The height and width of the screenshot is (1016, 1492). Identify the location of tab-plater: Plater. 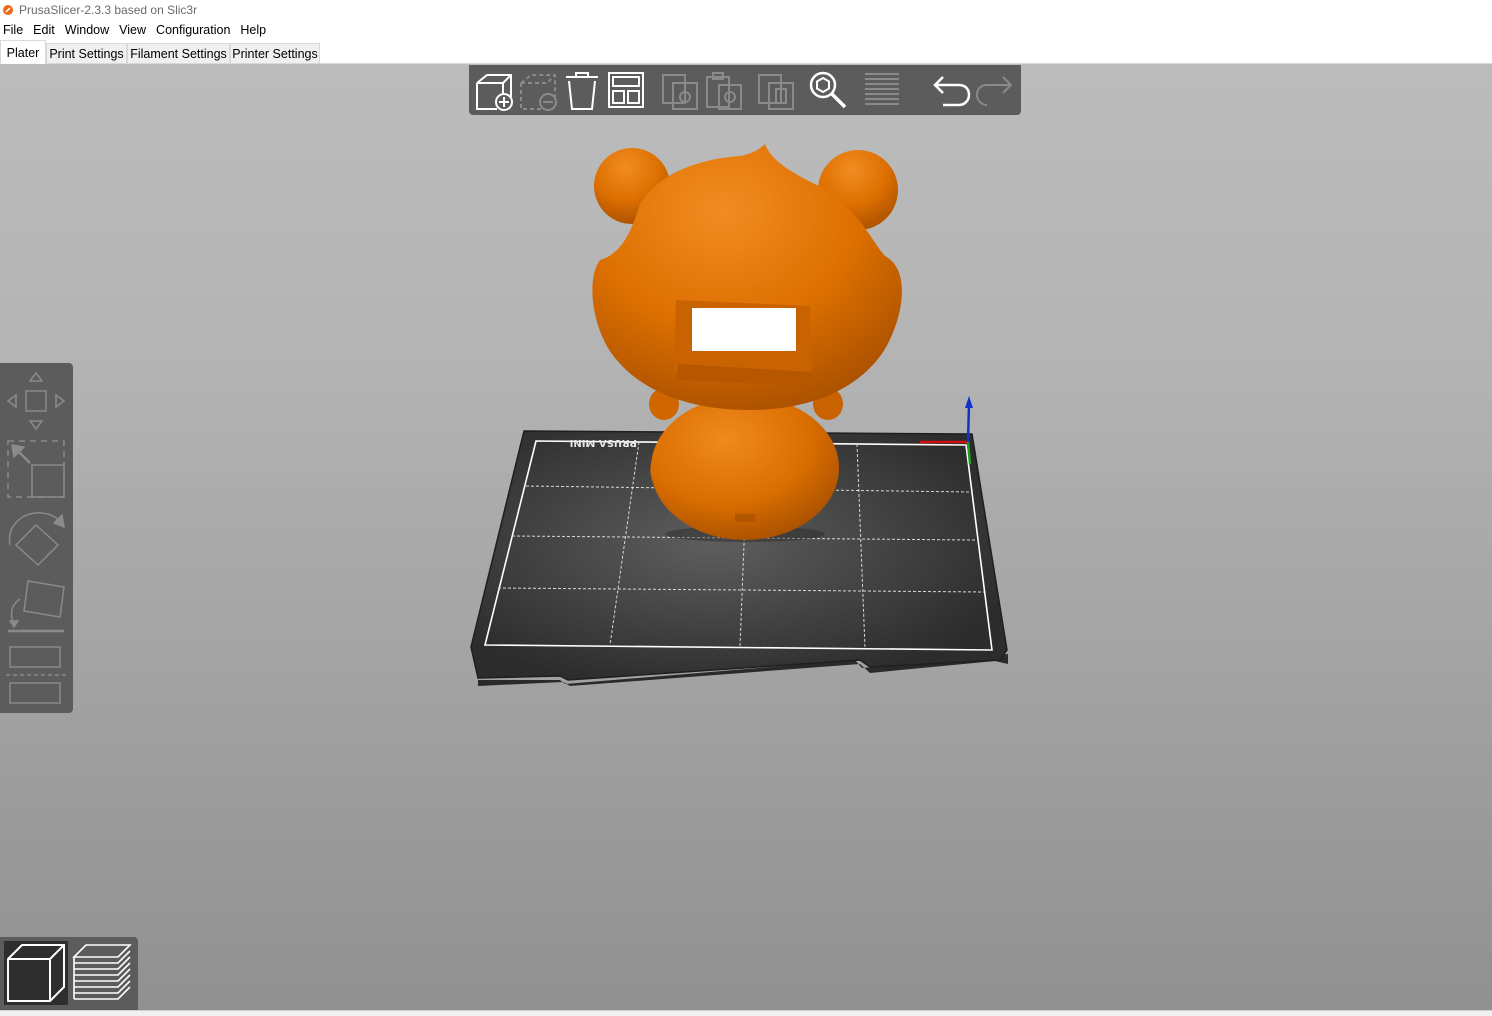
(23, 52).